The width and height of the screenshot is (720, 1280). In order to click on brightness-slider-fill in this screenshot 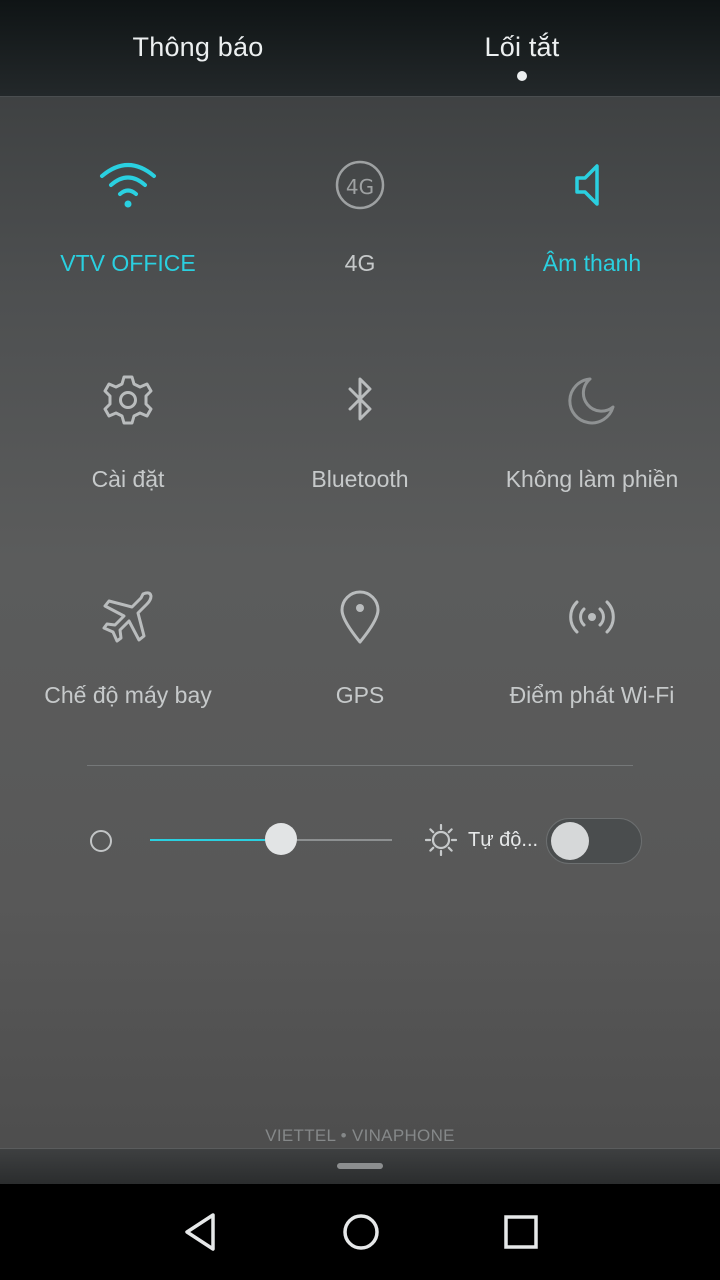, I will do `click(215, 840)`.